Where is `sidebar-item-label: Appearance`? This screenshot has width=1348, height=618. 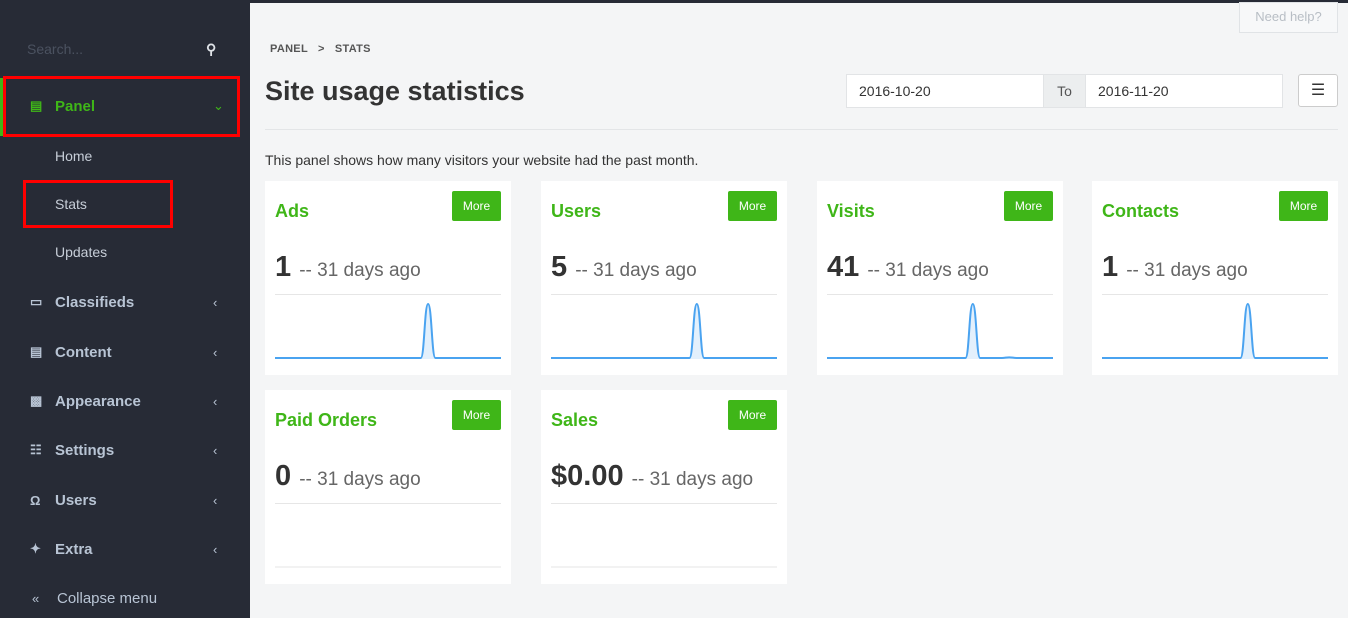 sidebar-item-label: Appearance is located at coordinates (98, 401).